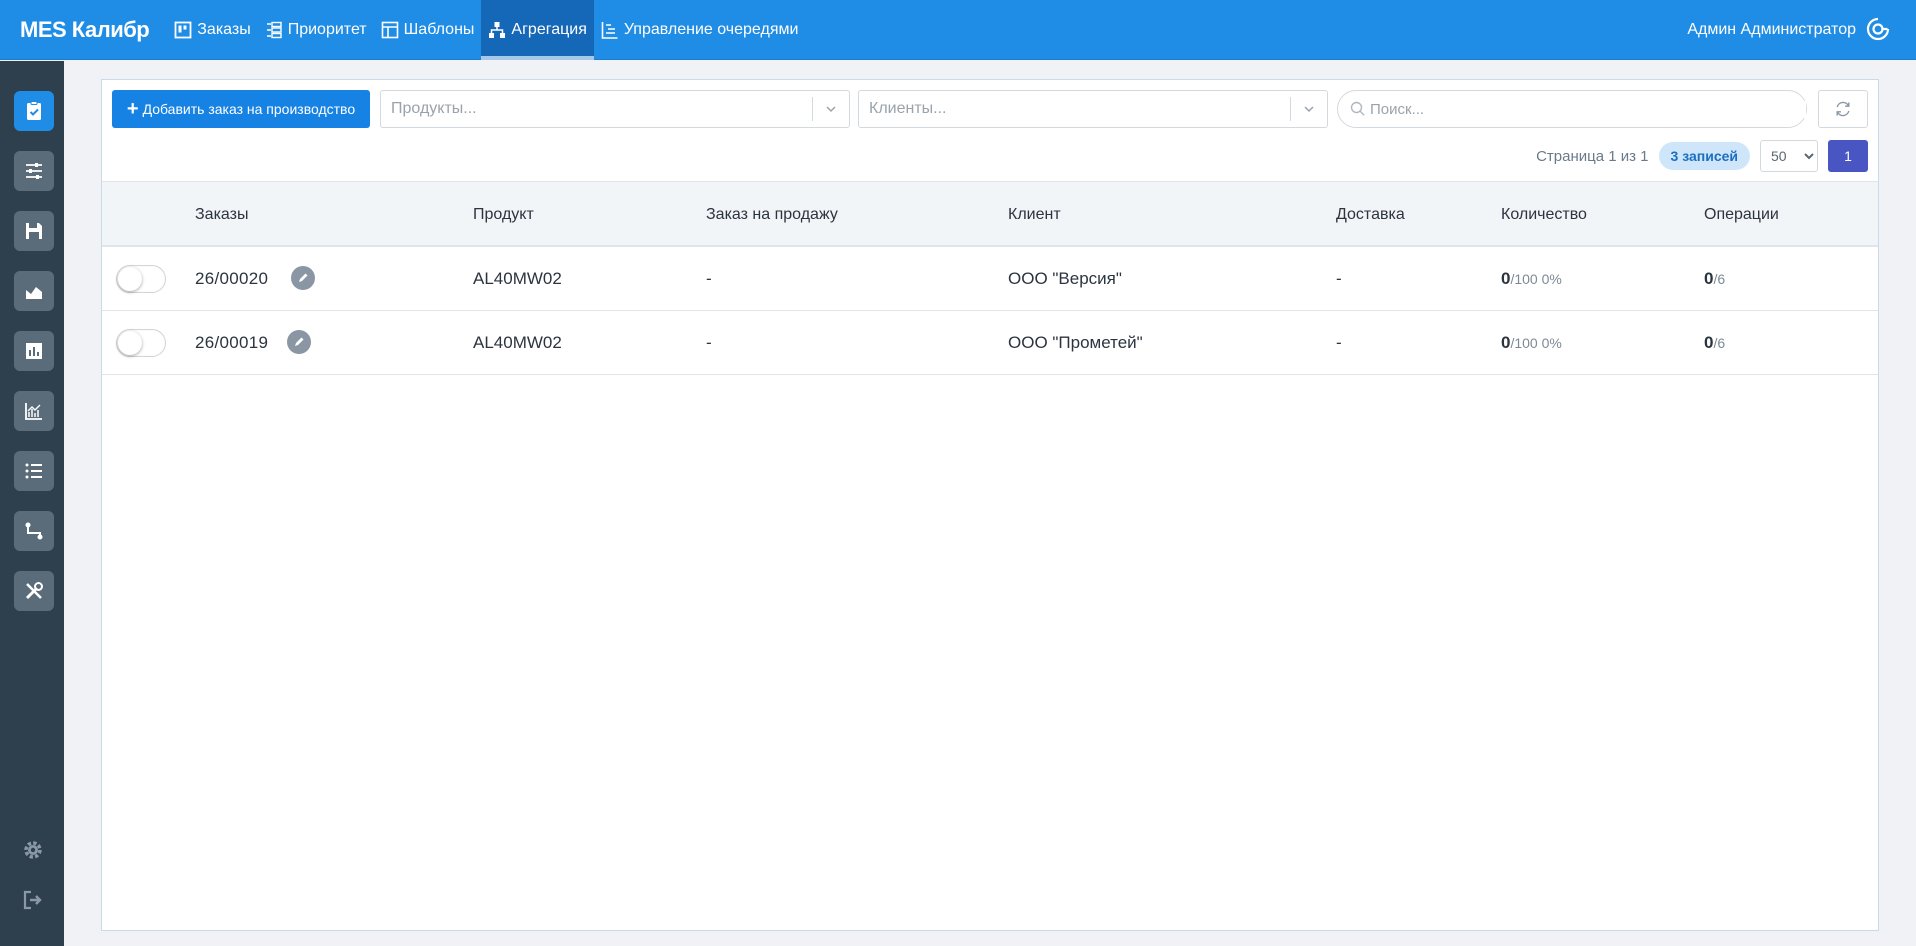  What do you see at coordinates (389, 29) in the screenshot?
I see `template-icon` at bounding box center [389, 29].